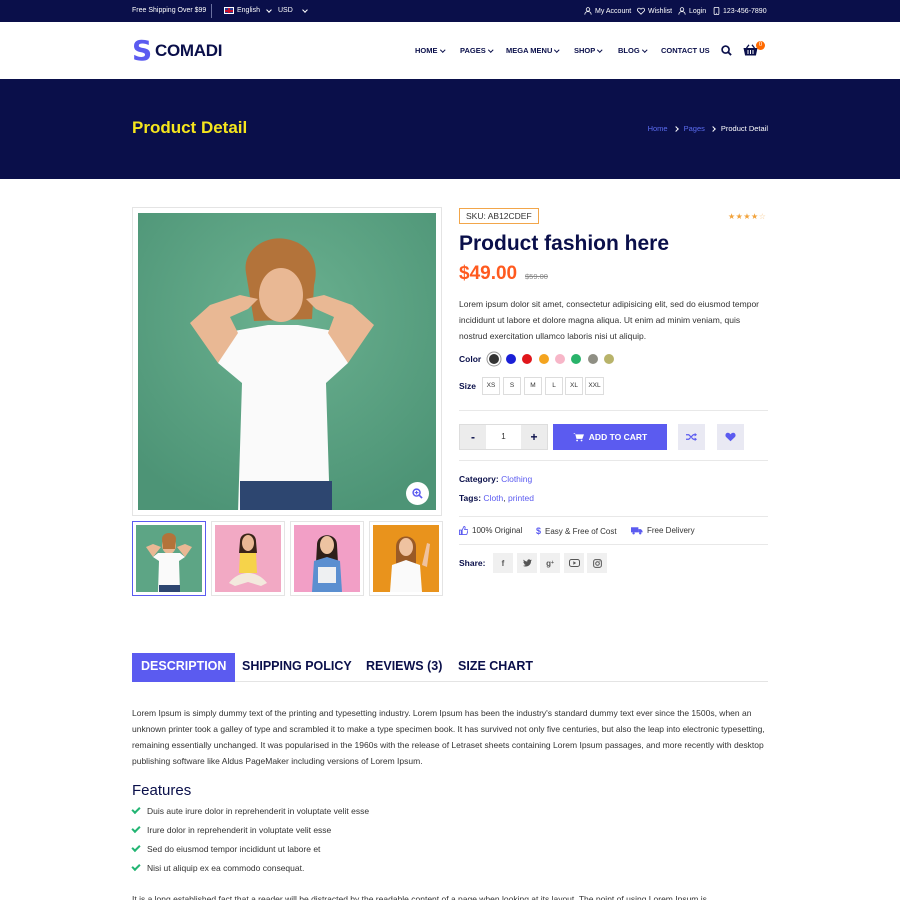 This screenshot has width=900, height=900. What do you see at coordinates (588, 50) in the screenshot?
I see `nav-shop: SHOP` at bounding box center [588, 50].